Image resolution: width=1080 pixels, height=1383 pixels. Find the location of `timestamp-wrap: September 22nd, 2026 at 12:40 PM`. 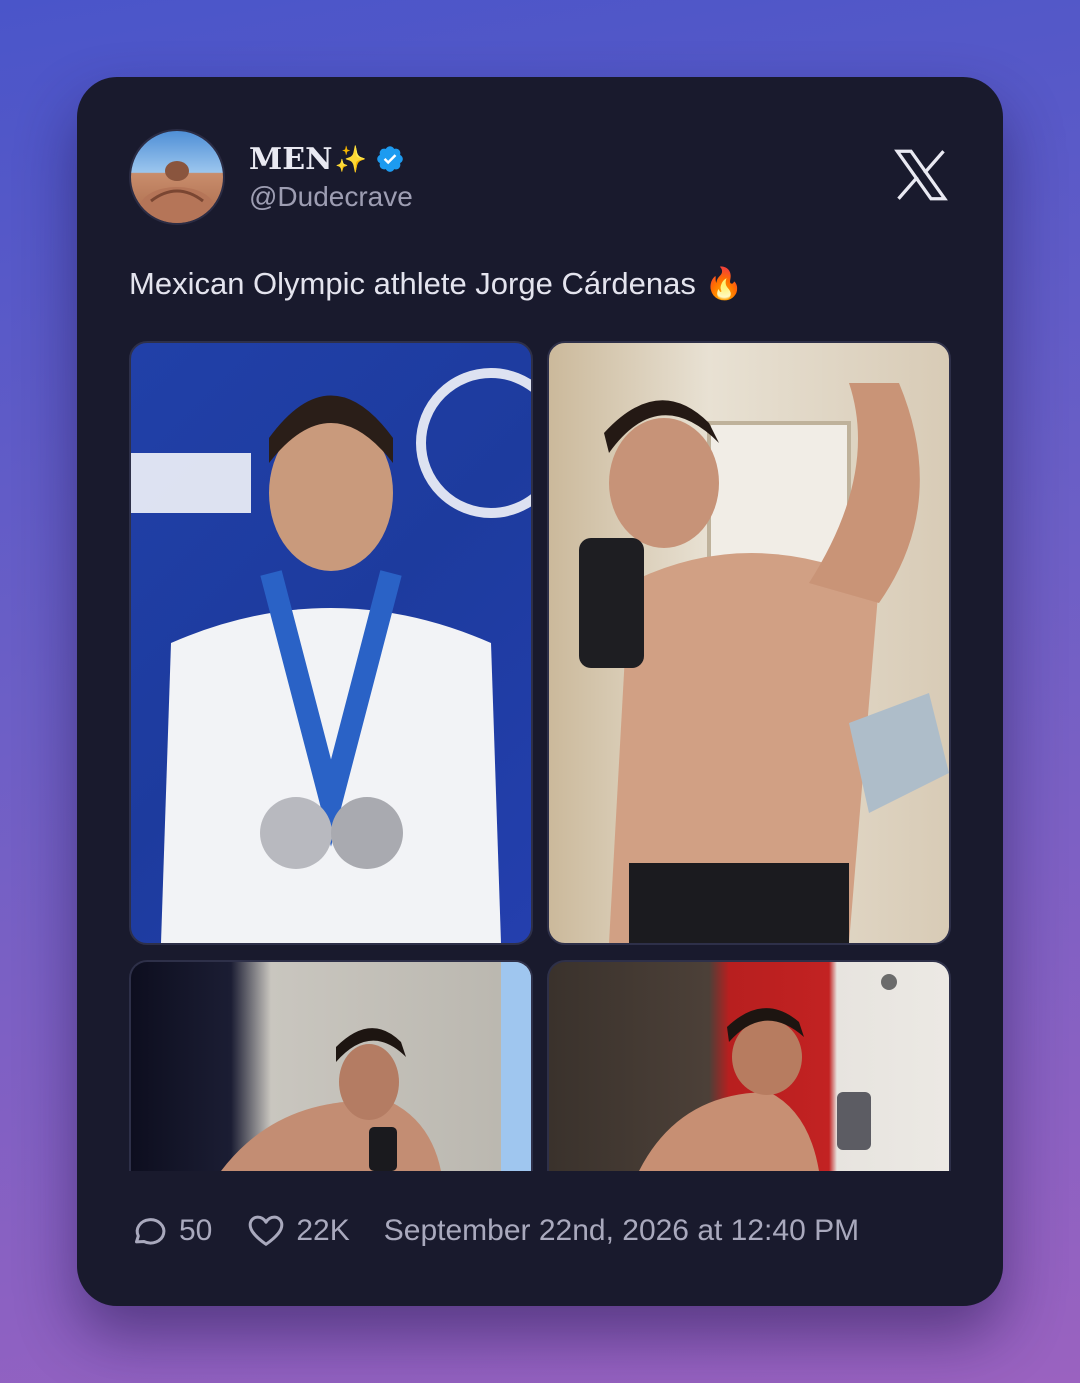

timestamp-wrap: September 22nd, 2026 at 12:40 PM is located at coordinates (621, 1231).